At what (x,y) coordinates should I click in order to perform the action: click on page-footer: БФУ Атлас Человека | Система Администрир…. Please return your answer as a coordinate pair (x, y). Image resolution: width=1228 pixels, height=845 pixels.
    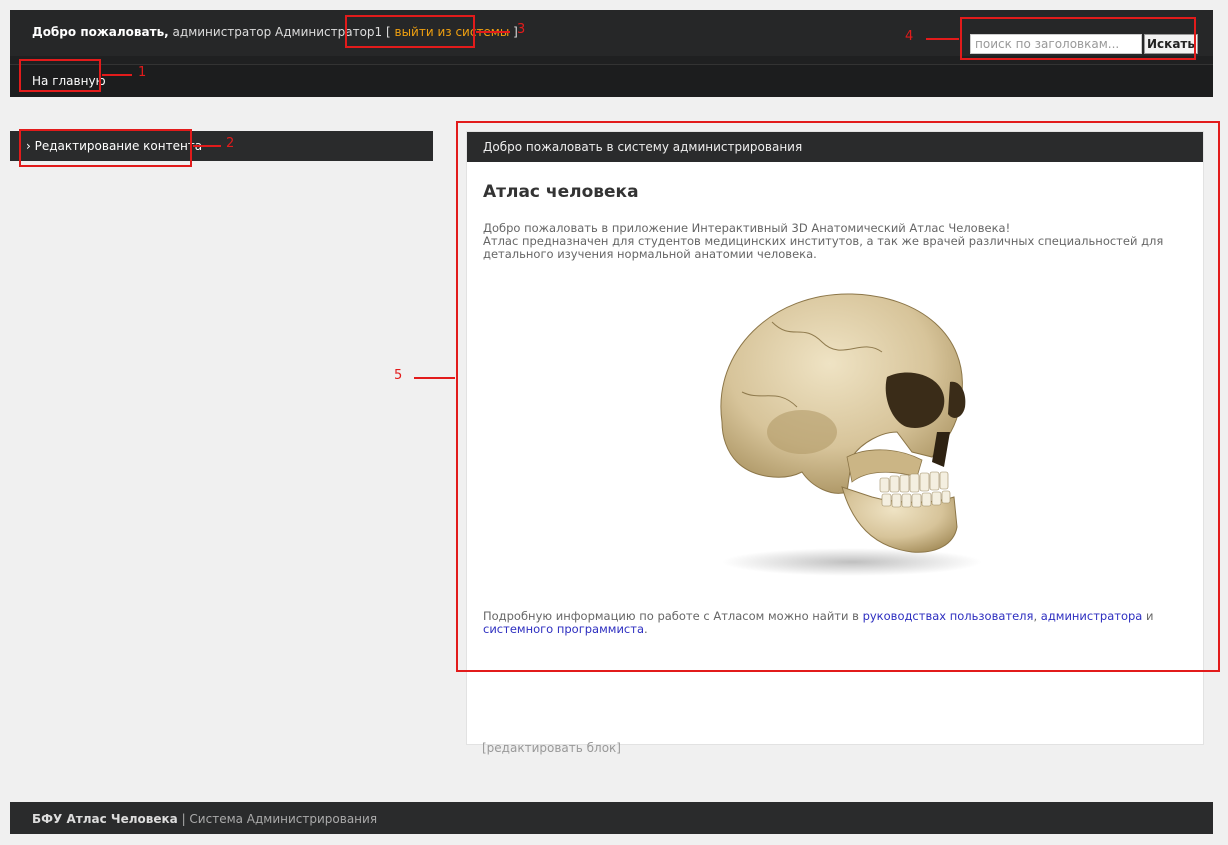
    Looking at the image, I should click on (611, 818).